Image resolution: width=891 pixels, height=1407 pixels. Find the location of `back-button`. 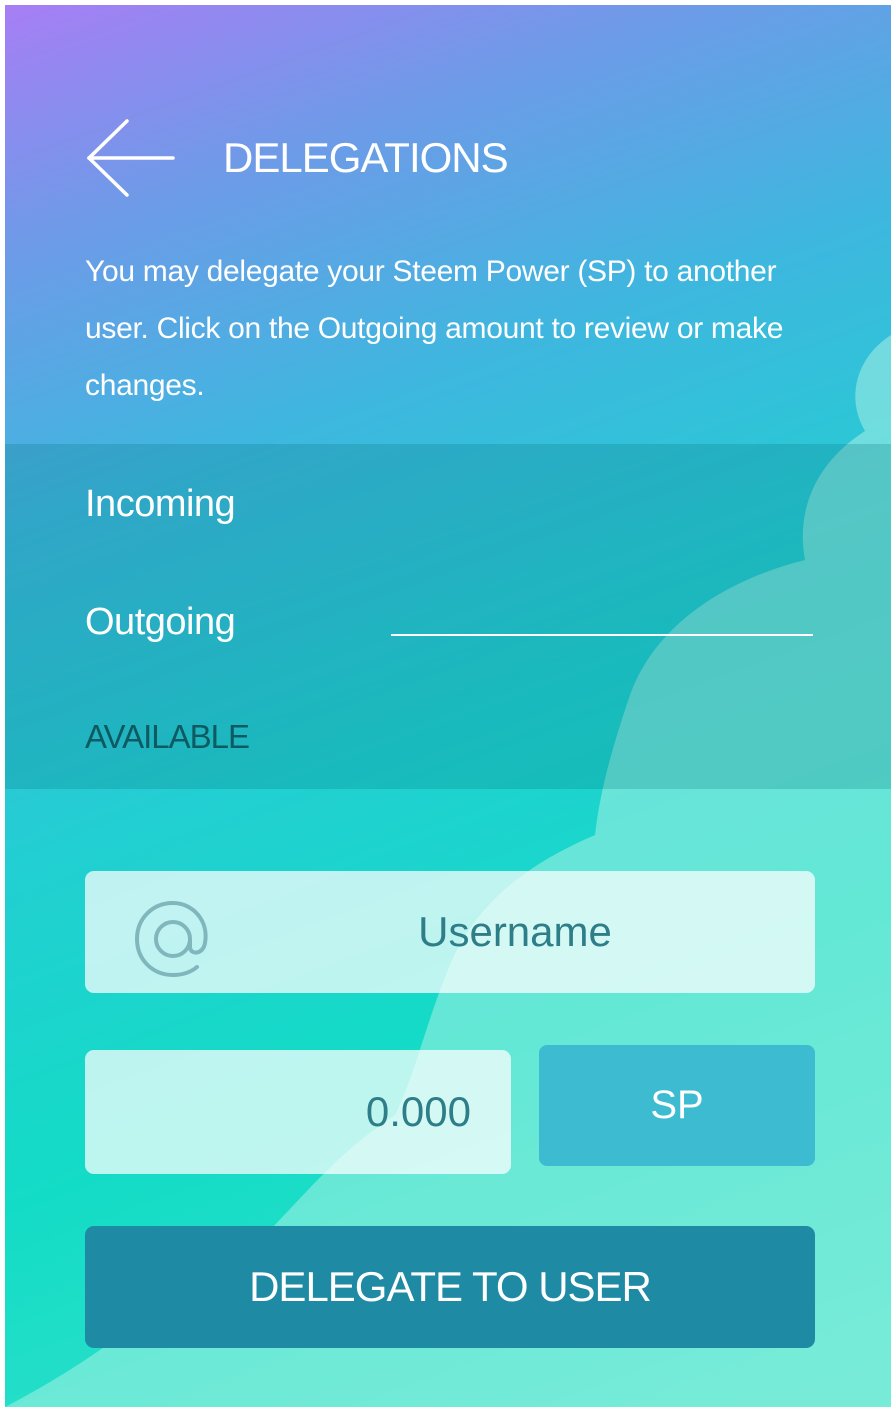

back-button is located at coordinates (131, 158).